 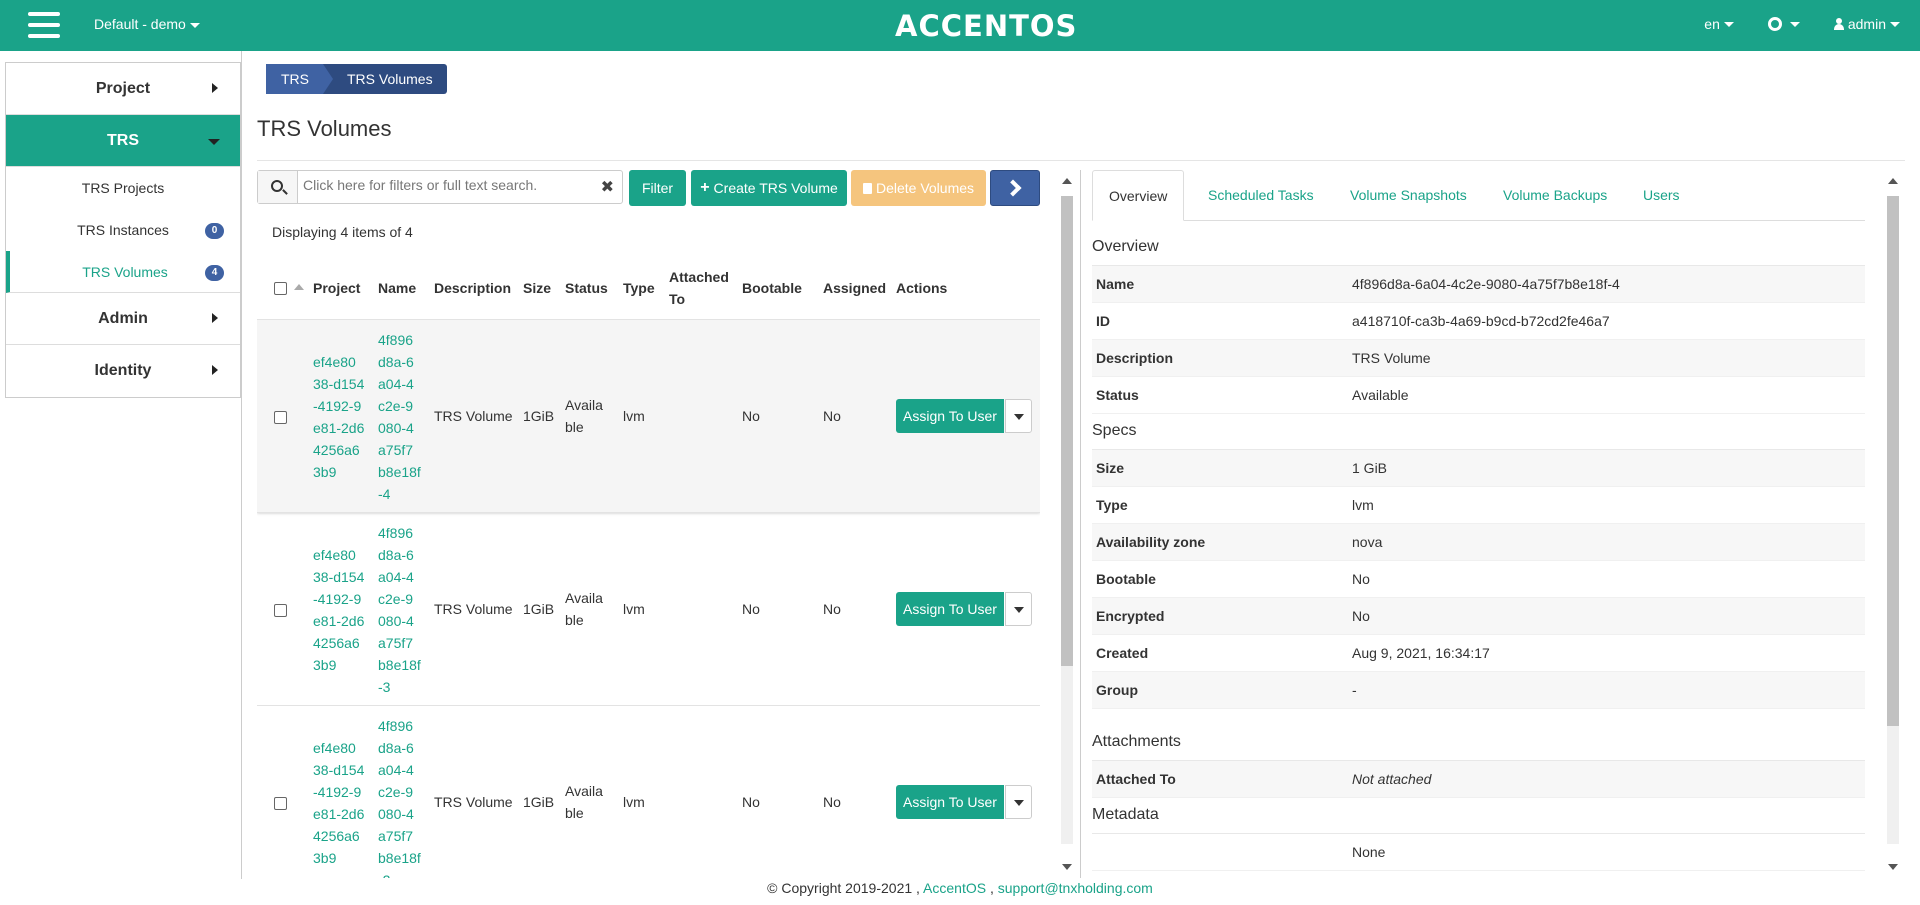 What do you see at coordinates (1478, 542) in the screenshot?
I see `detail-row: Availability zone nova` at bounding box center [1478, 542].